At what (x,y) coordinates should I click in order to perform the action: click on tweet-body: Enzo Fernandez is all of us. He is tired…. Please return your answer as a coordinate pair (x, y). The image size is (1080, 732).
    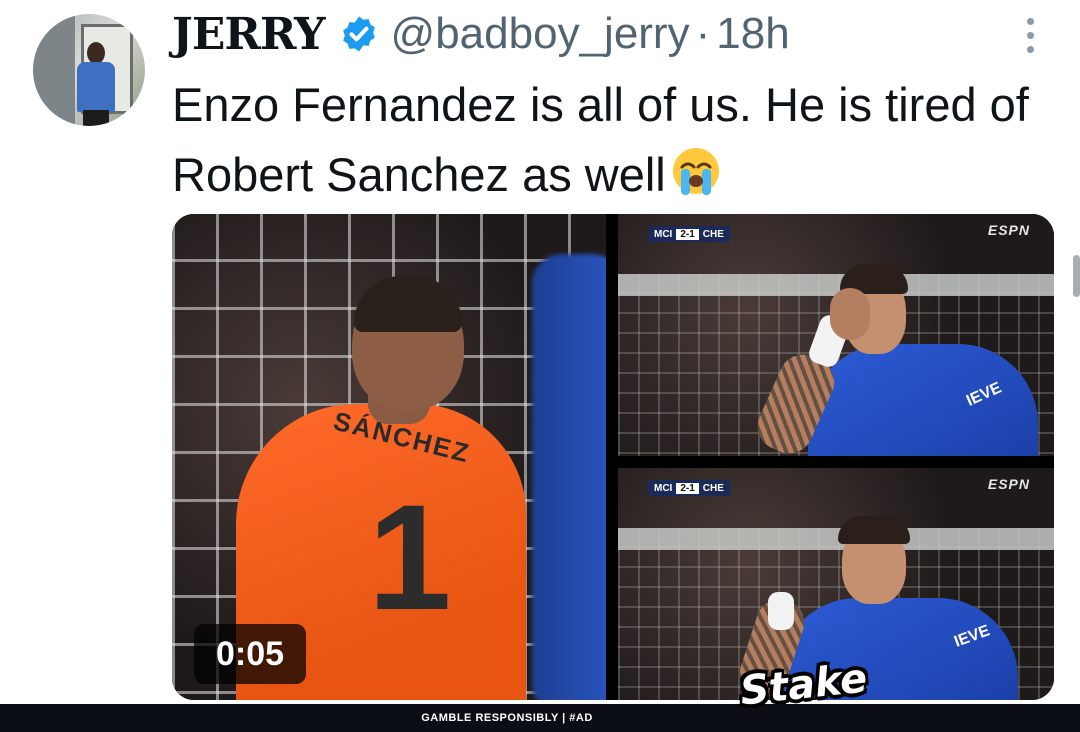
    Looking at the image, I should click on (600, 139).